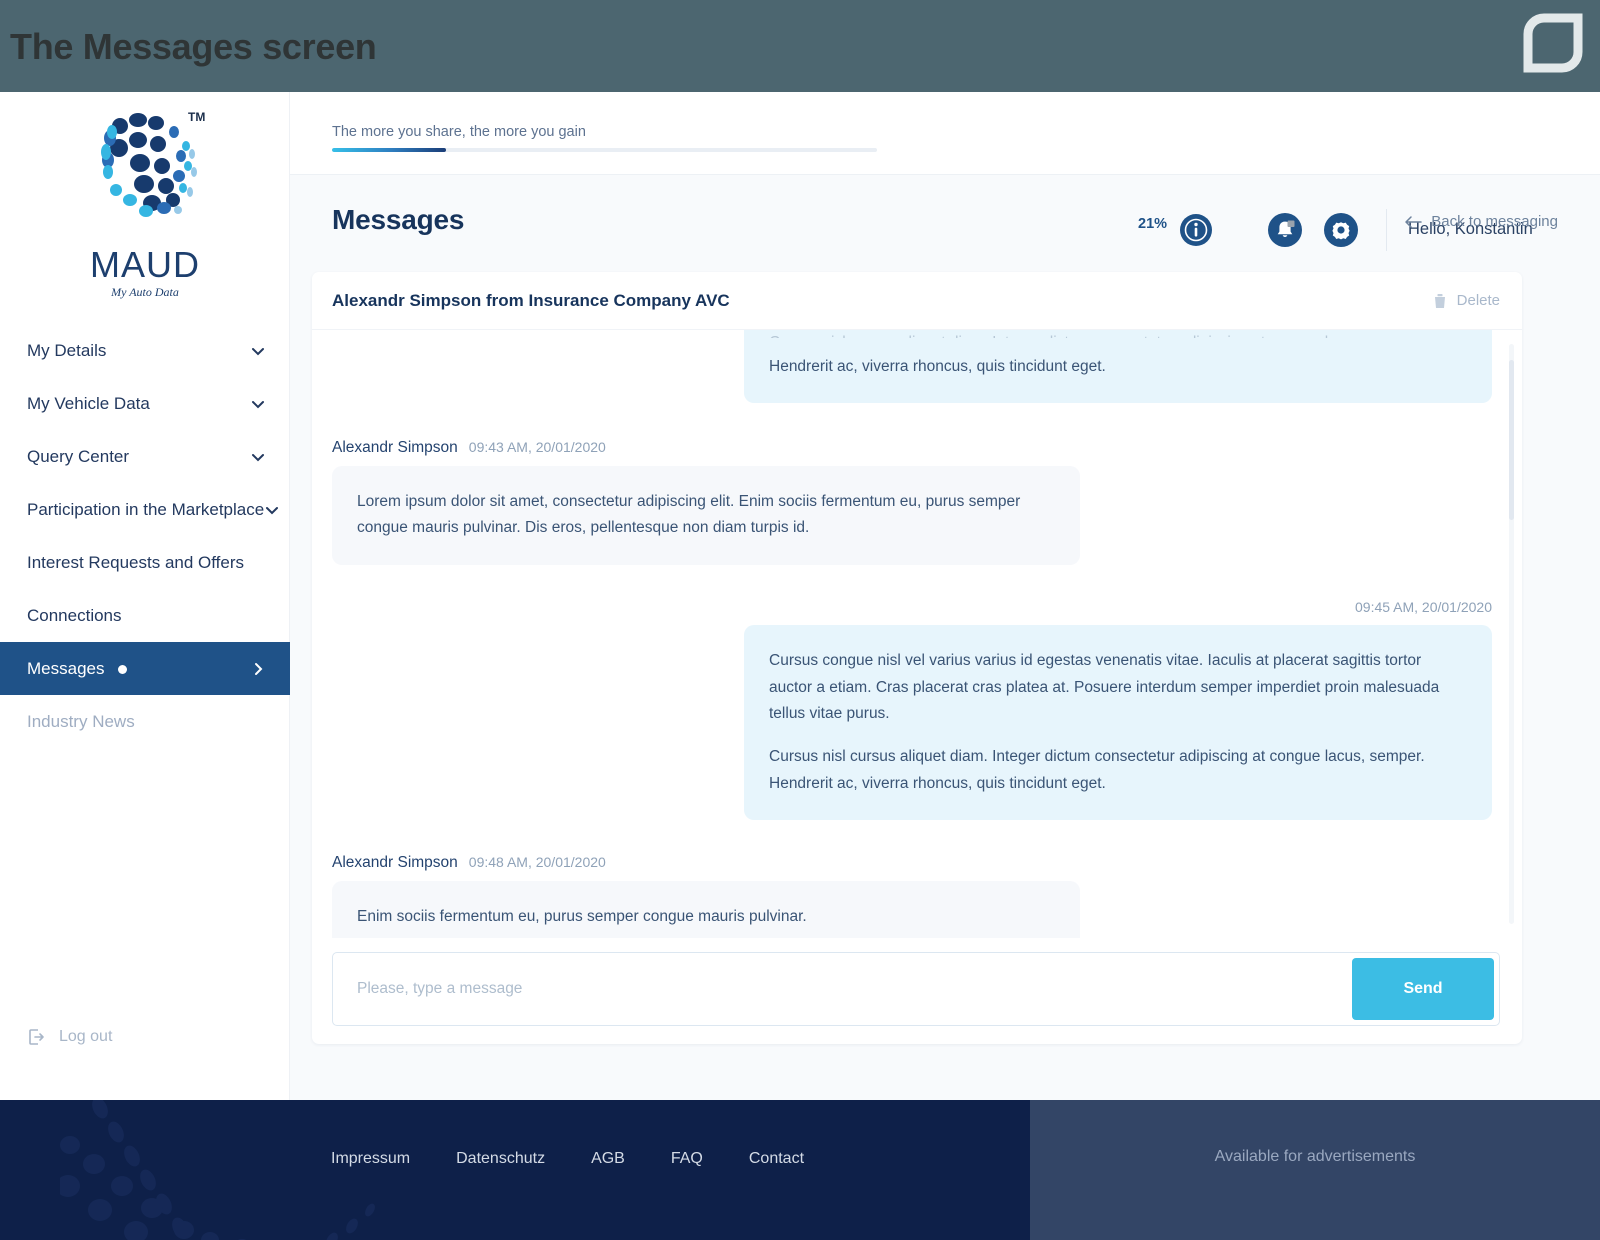 The image size is (1600, 1240). What do you see at coordinates (123, 669) in the screenshot?
I see `unread-dot-badge` at bounding box center [123, 669].